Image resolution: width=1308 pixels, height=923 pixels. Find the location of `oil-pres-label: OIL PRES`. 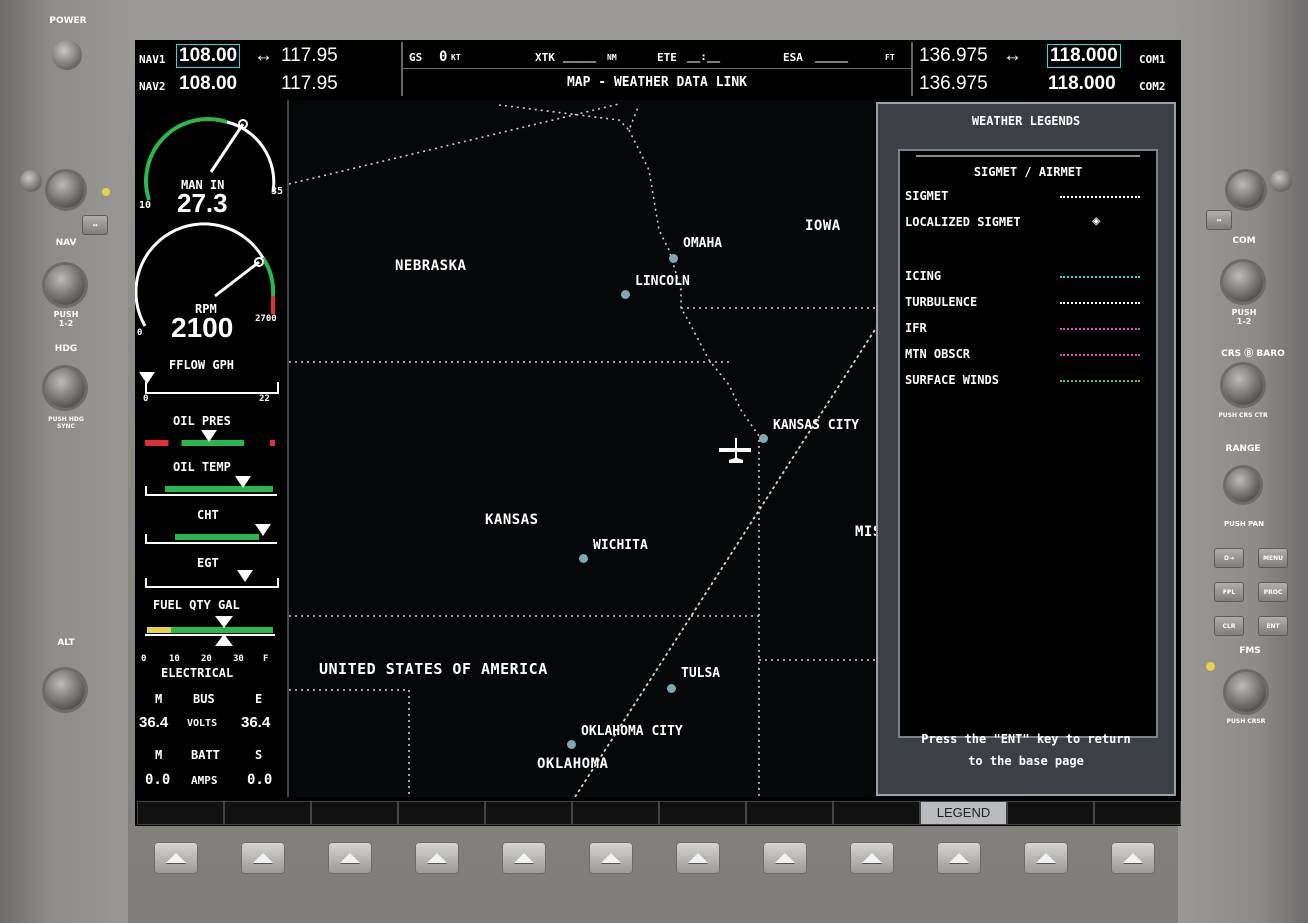

oil-pres-label: OIL PRES is located at coordinates (202, 421).